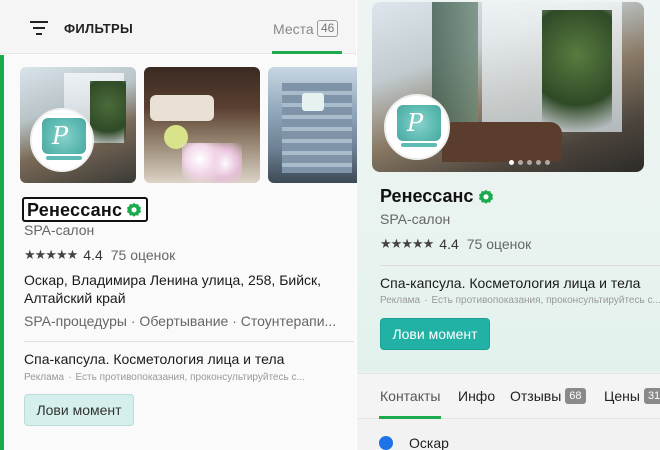  Describe the element at coordinates (328, 28) in the screenshot. I see `tab-places-count: 46` at that location.